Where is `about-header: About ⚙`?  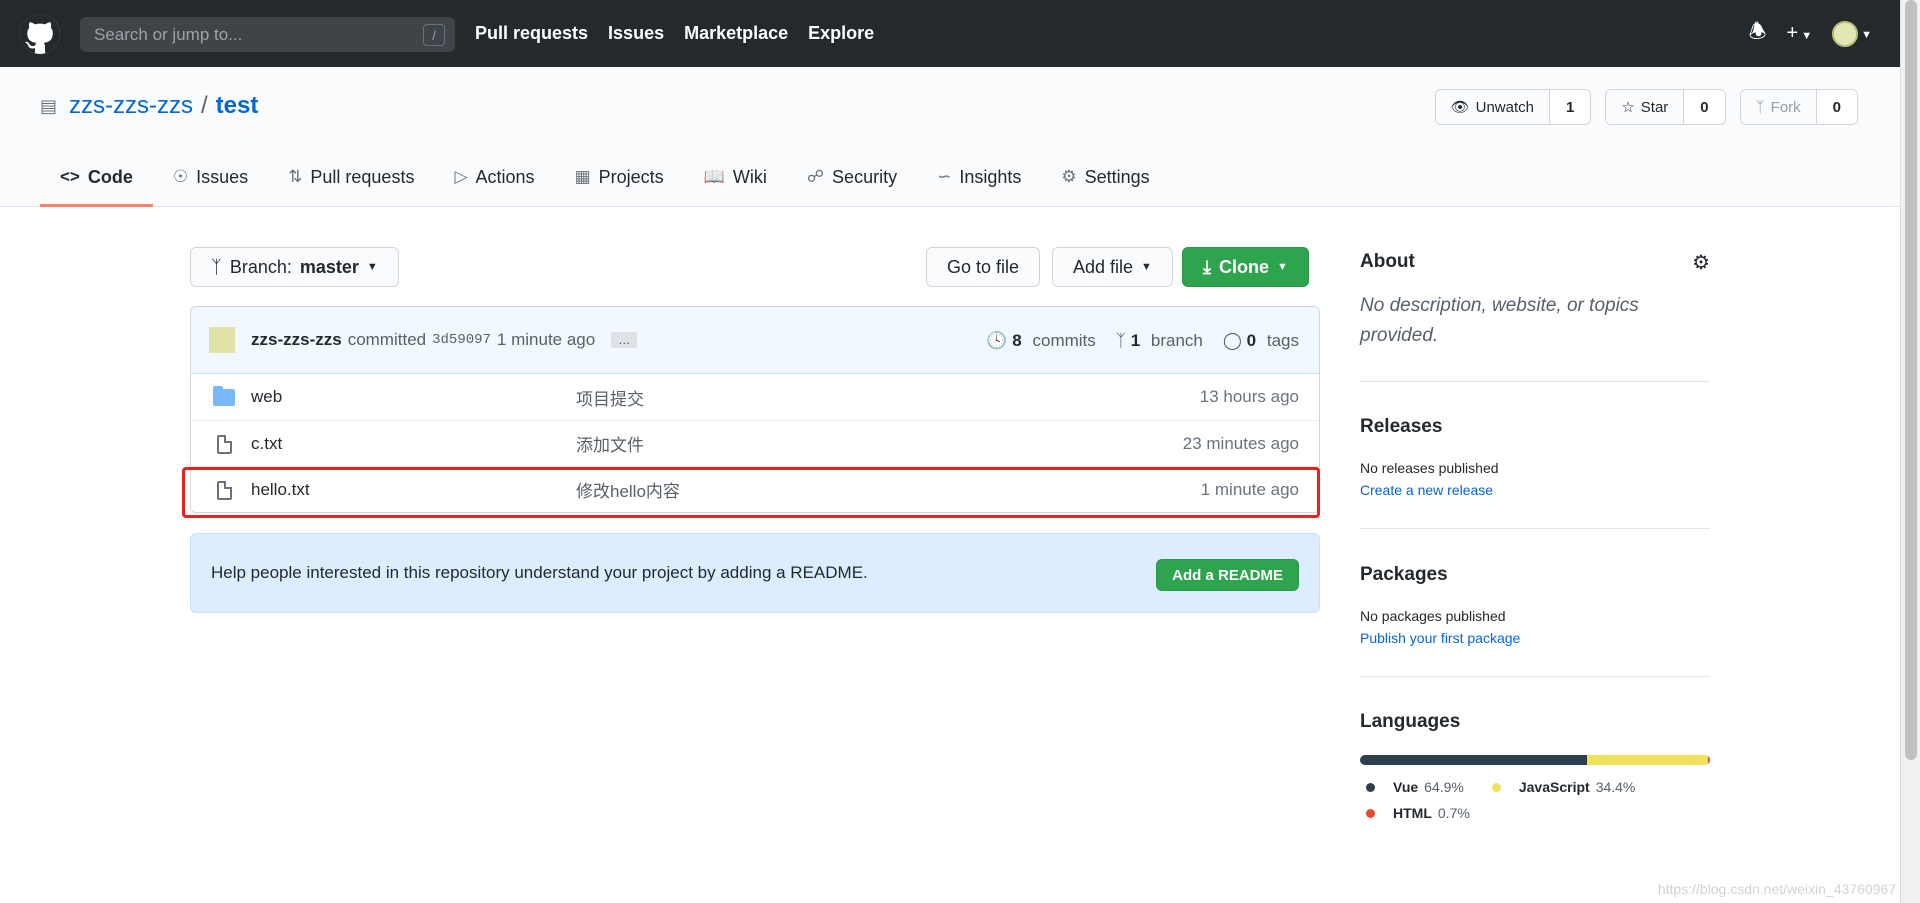 about-header: About ⚙ is located at coordinates (1535, 262).